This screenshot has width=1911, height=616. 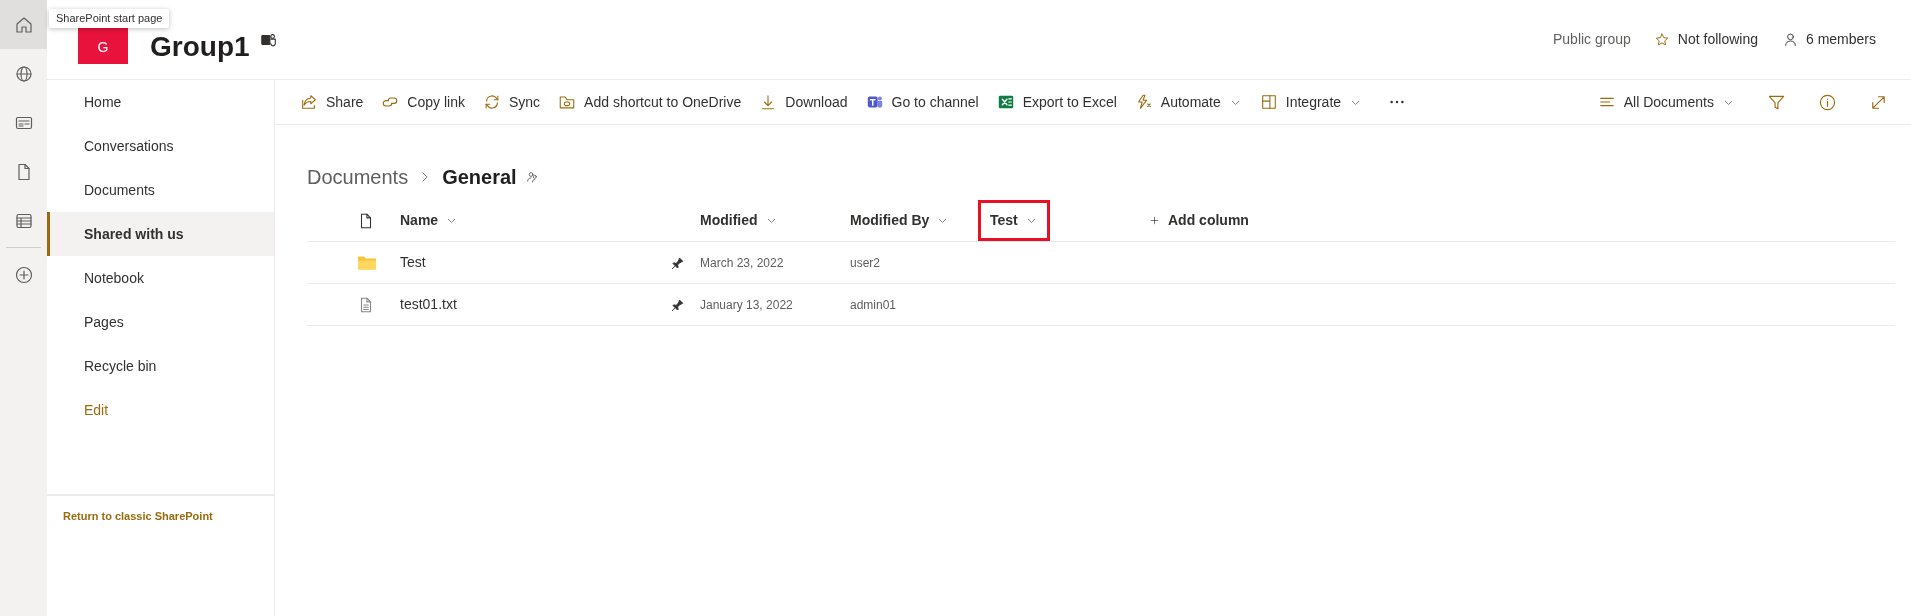 What do you see at coordinates (160, 190) in the screenshot?
I see `nav-link: Documents` at bounding box center [160, 190].